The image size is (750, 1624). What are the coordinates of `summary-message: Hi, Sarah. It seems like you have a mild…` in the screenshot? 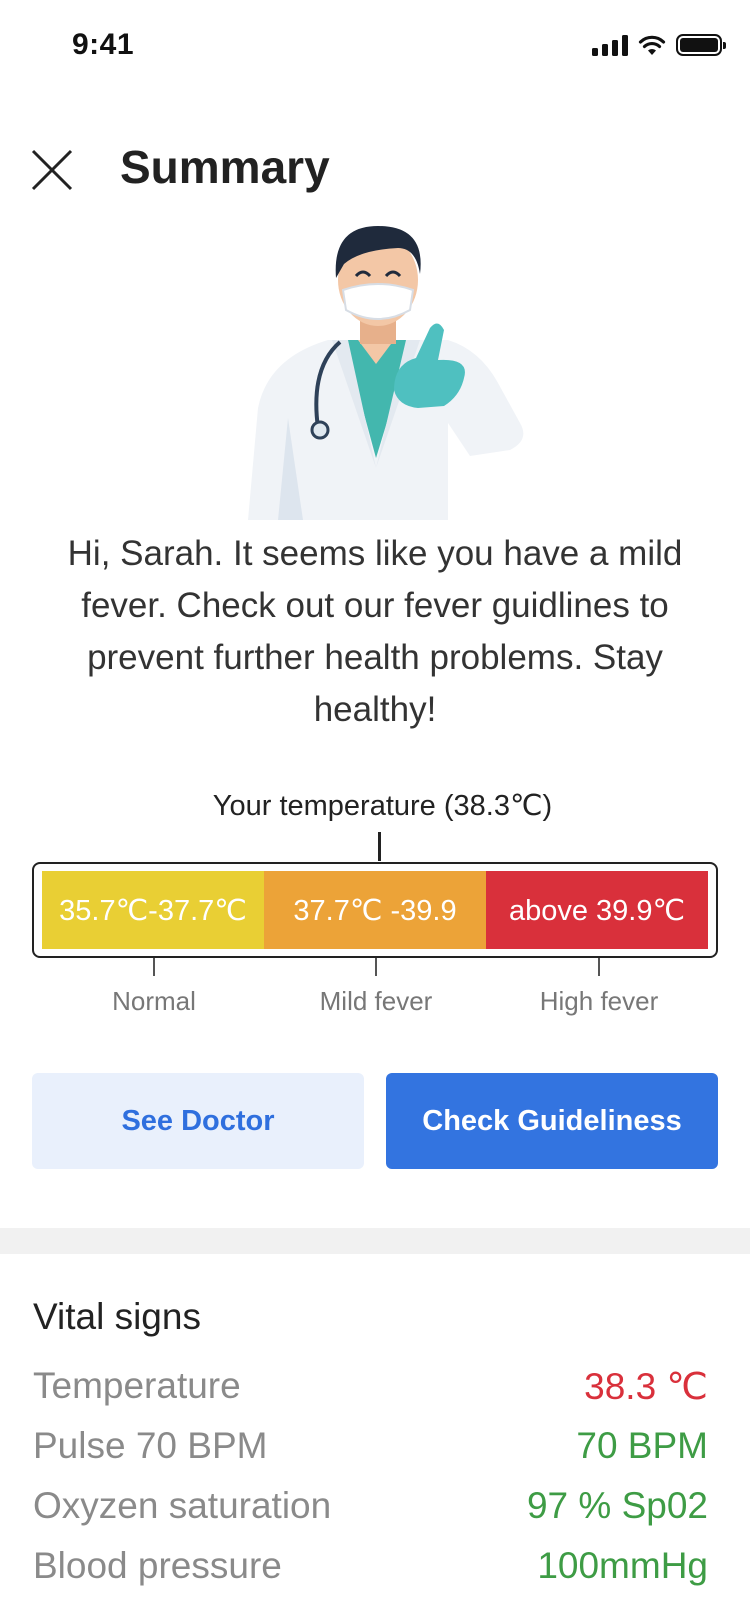 It's located at (375, 631).